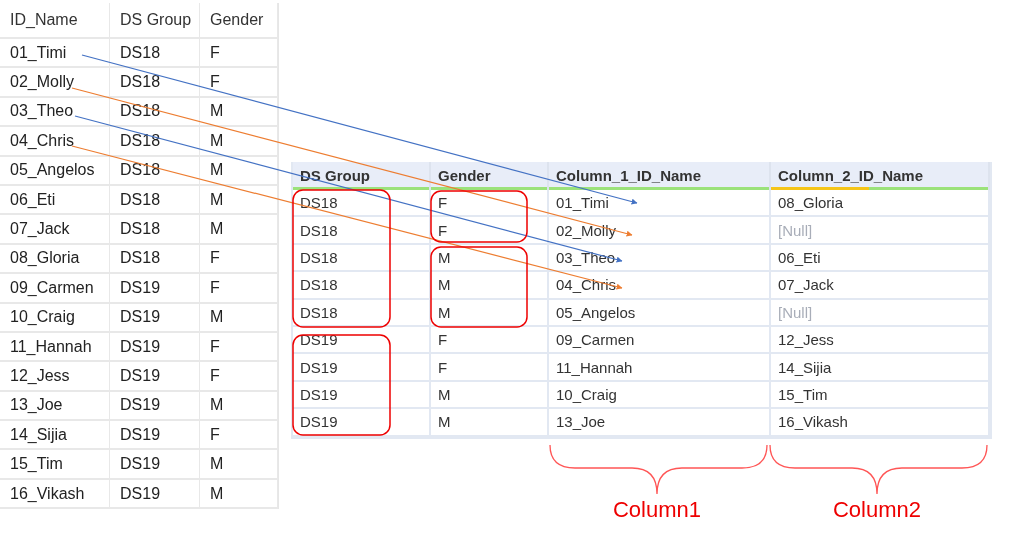  I want to click on annotation-label: Column1, so click(656, 509).